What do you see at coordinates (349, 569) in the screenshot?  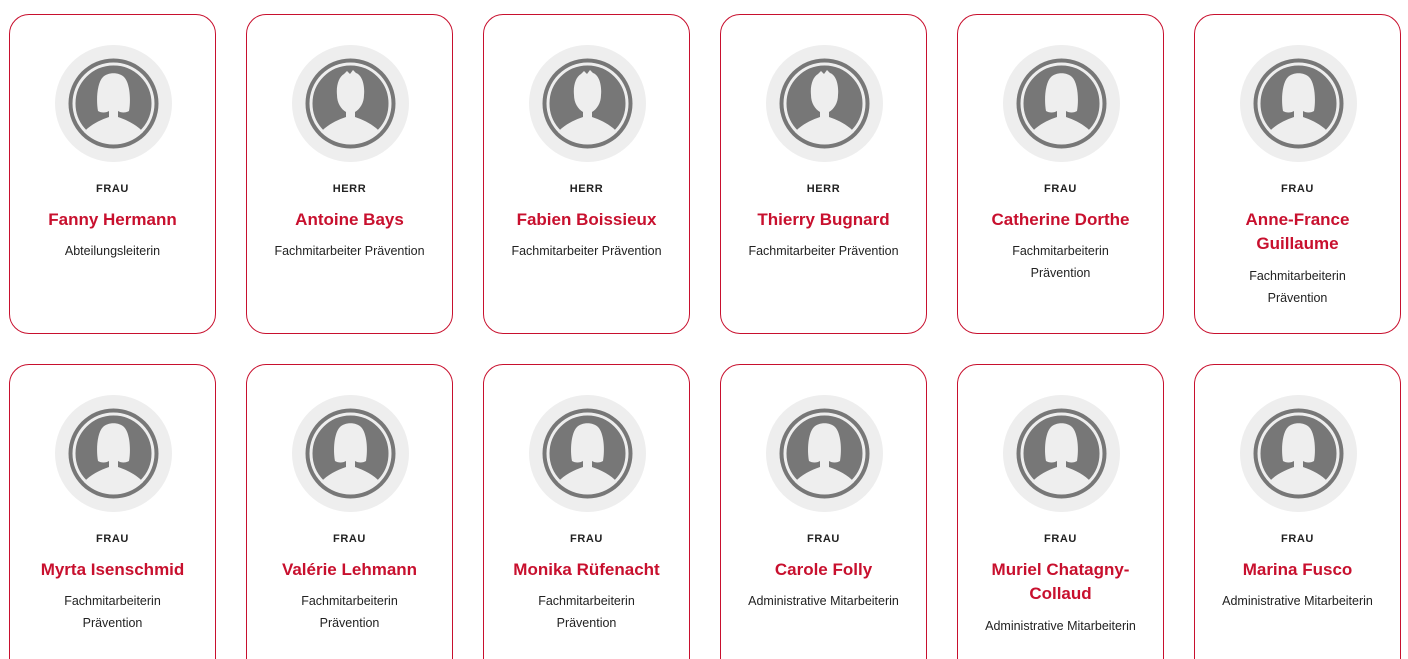 I see `person-name: Valérie Lehmann` at bounding box center [349, 569].